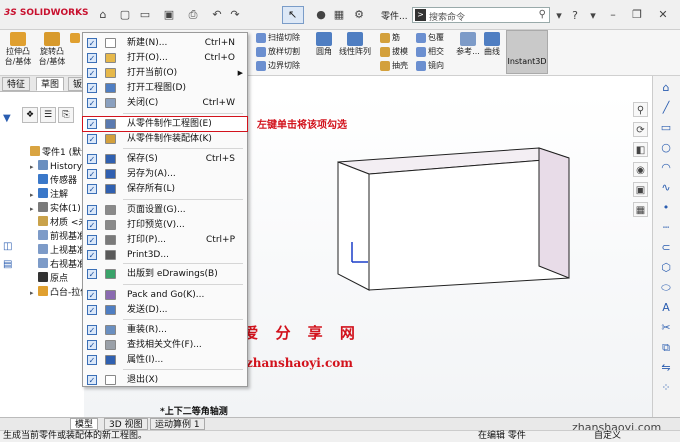  I want to click on config-manager-tab: ⎘, so click(66, 115).